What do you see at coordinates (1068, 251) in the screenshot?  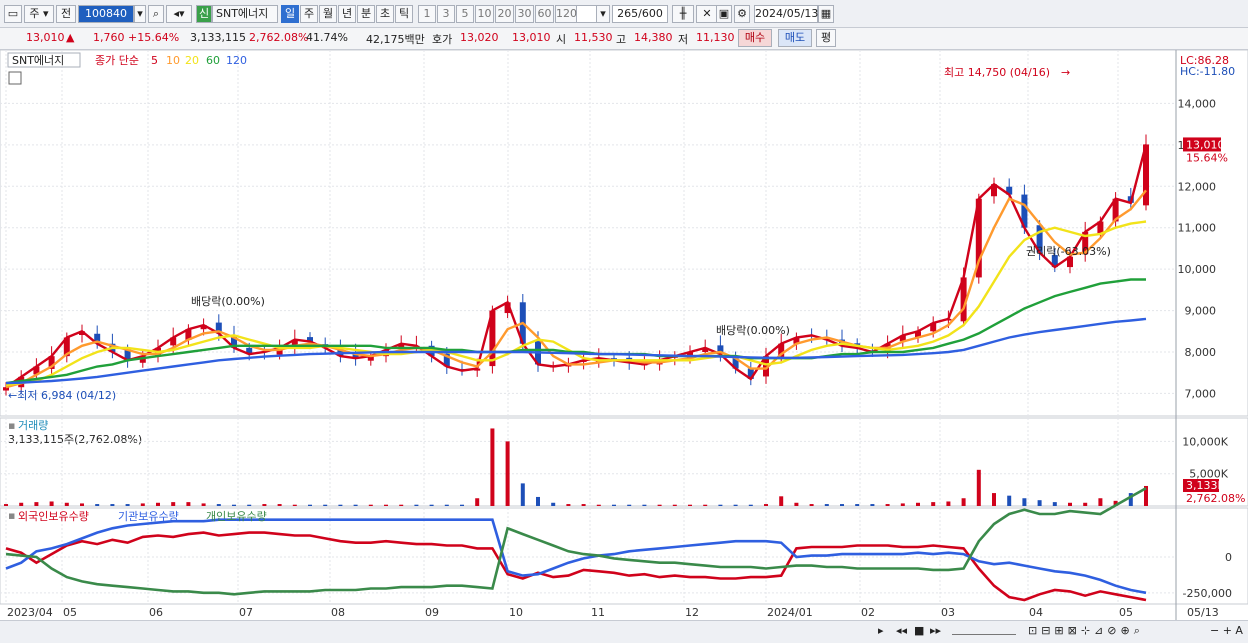 I see `annotation-rights: 권리락(-63.03%)` at bounding box center [1068, 251].